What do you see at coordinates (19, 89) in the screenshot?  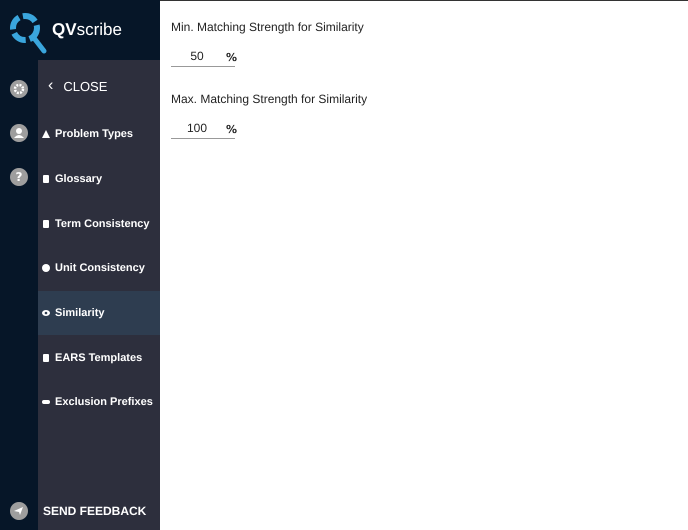 I see `settings-icon` at bounding box center [19, 89].